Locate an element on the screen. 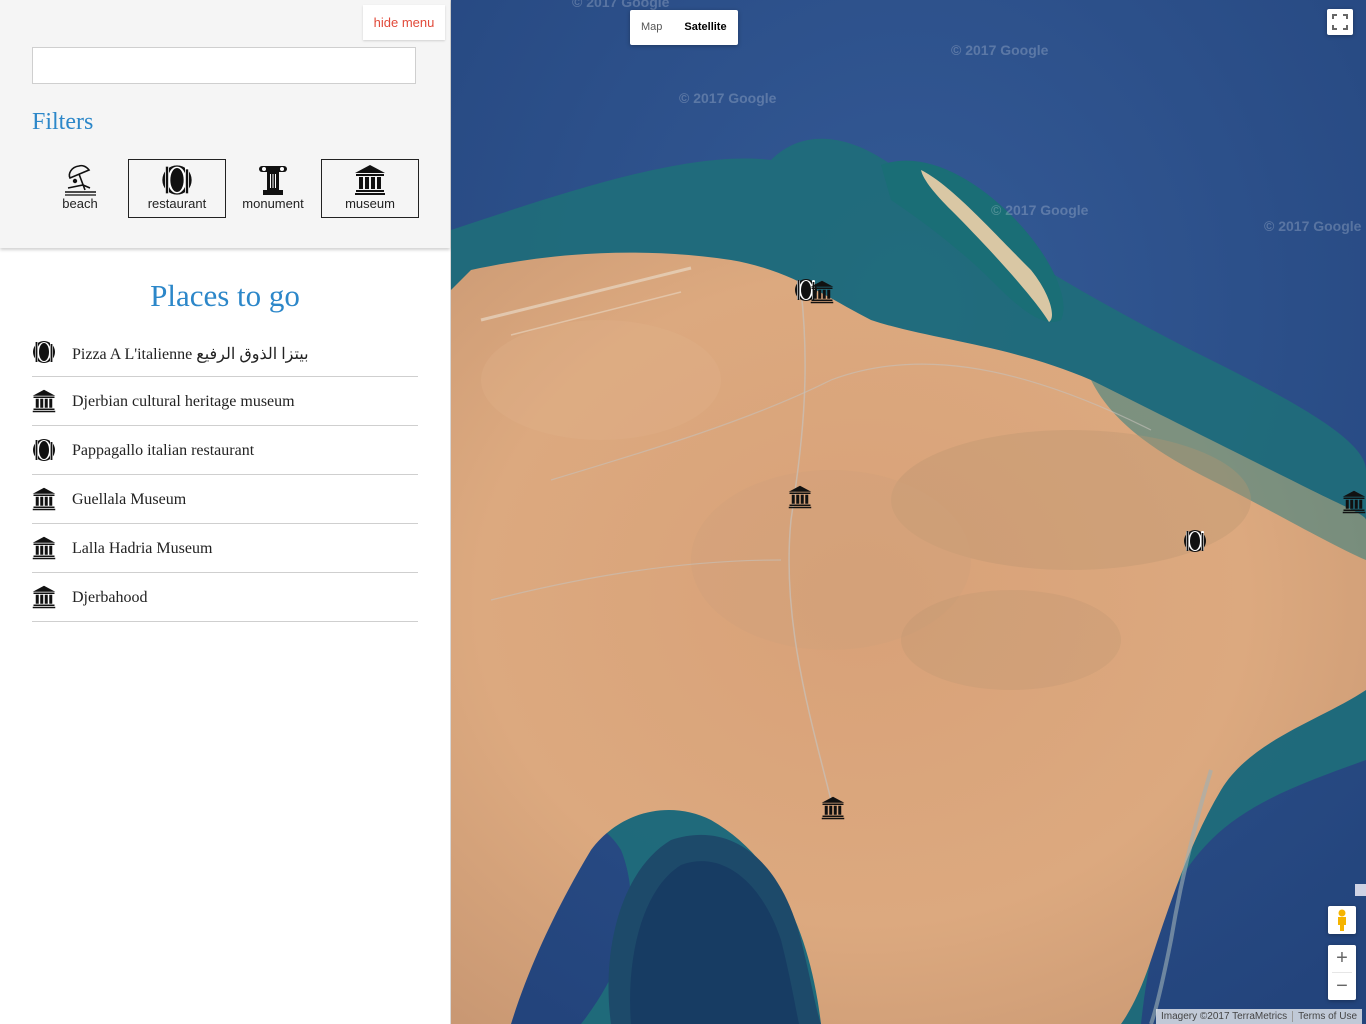  place-item-djerbian-cultural-heritage-museum: Djerbian cultural heritage museum is located at coordinates (225, 401).